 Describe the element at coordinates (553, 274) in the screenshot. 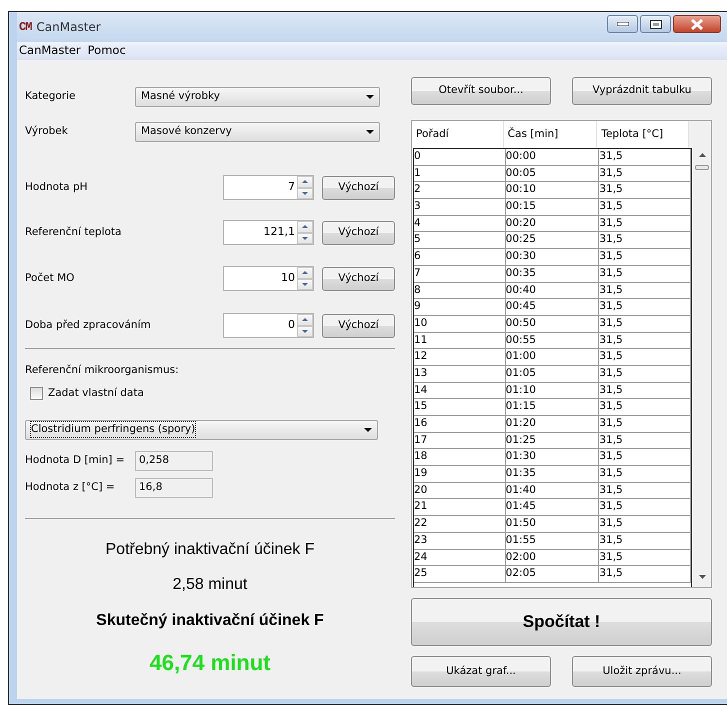

I see `table-cell: 00:35` at that location.